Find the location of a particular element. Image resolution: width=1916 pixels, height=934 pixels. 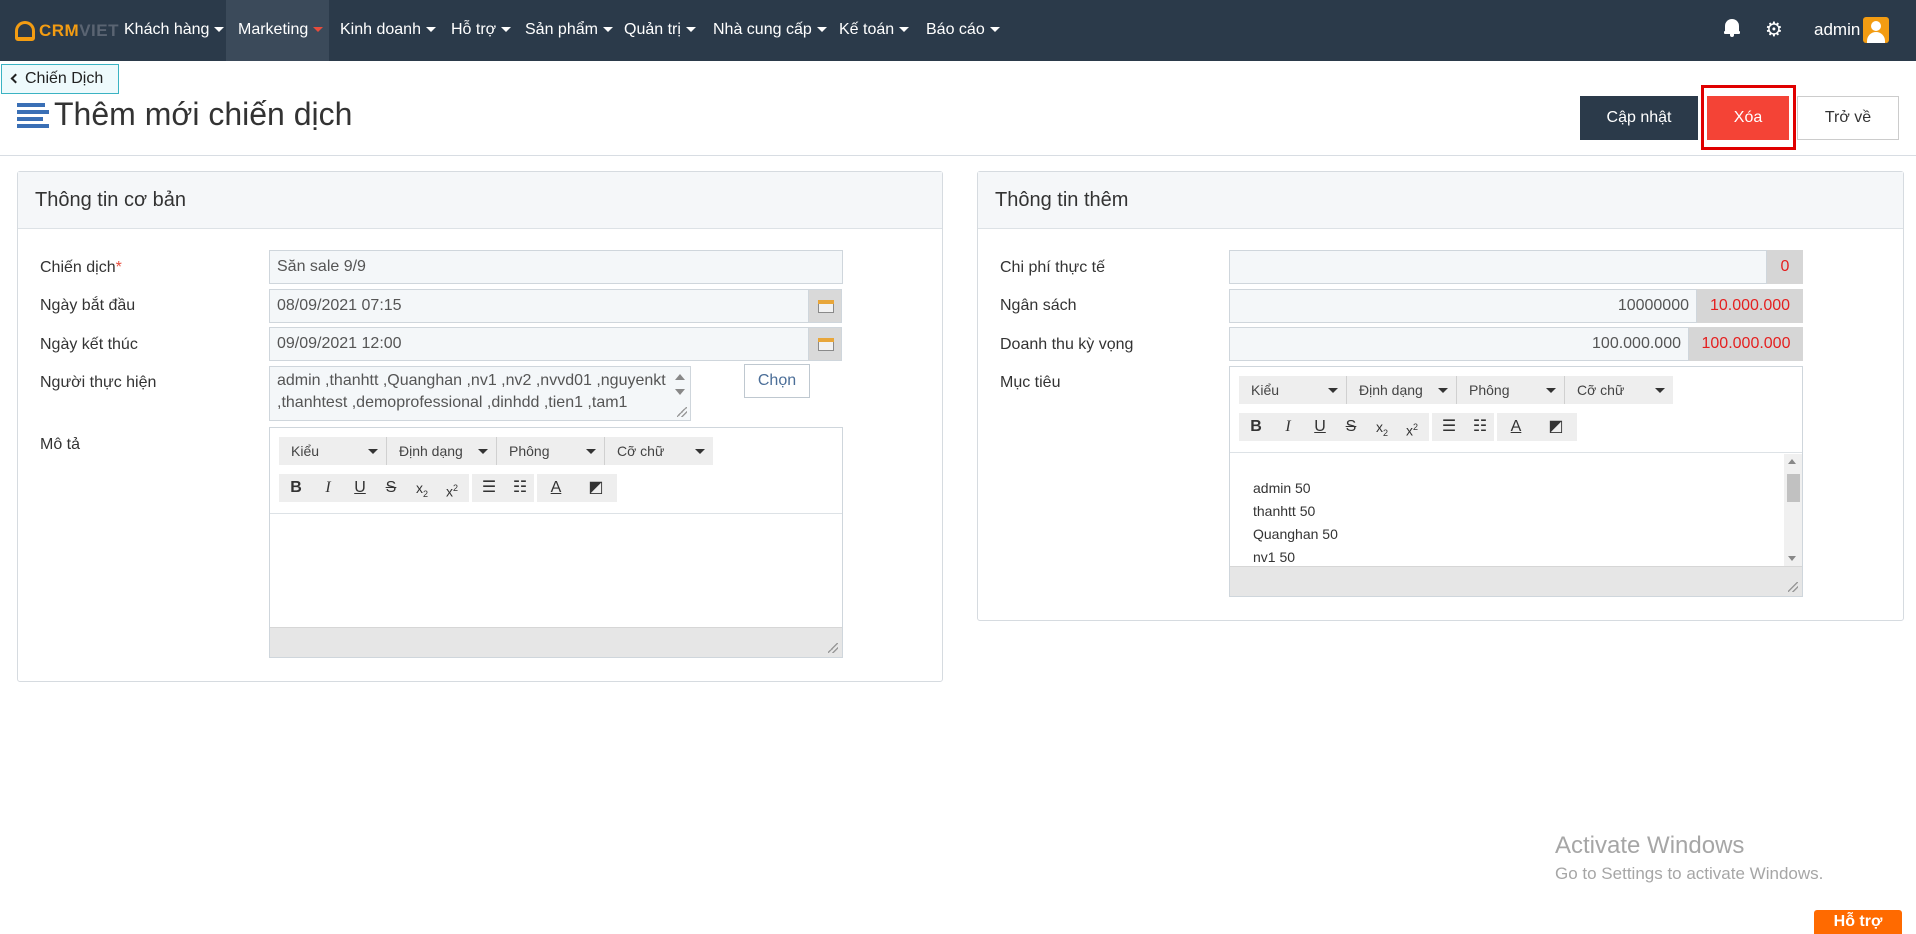

goal-scrollbar is located at coordinates (1793, 510).